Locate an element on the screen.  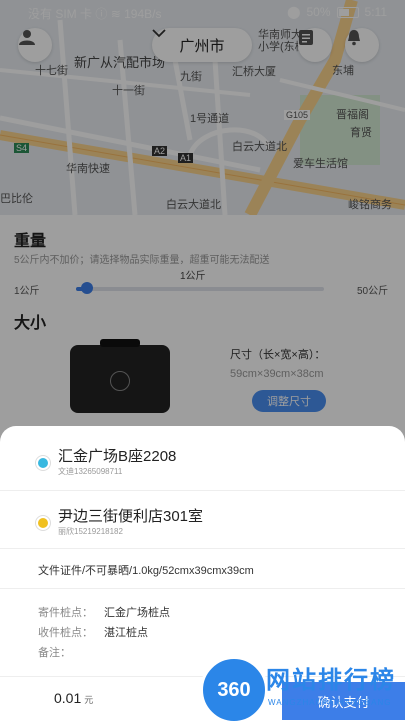
price-unit: 元 is located at coordinates (89, 700).